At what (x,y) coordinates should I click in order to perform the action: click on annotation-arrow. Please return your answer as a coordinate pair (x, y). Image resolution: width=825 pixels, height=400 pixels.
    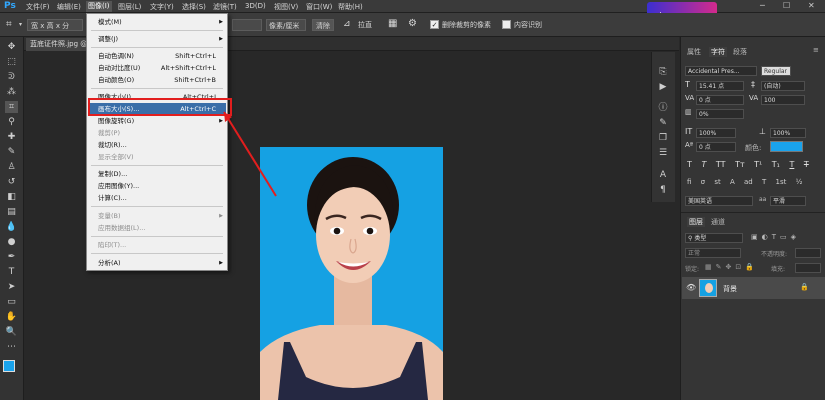
    Looking at the image, I should click on (250, 154).